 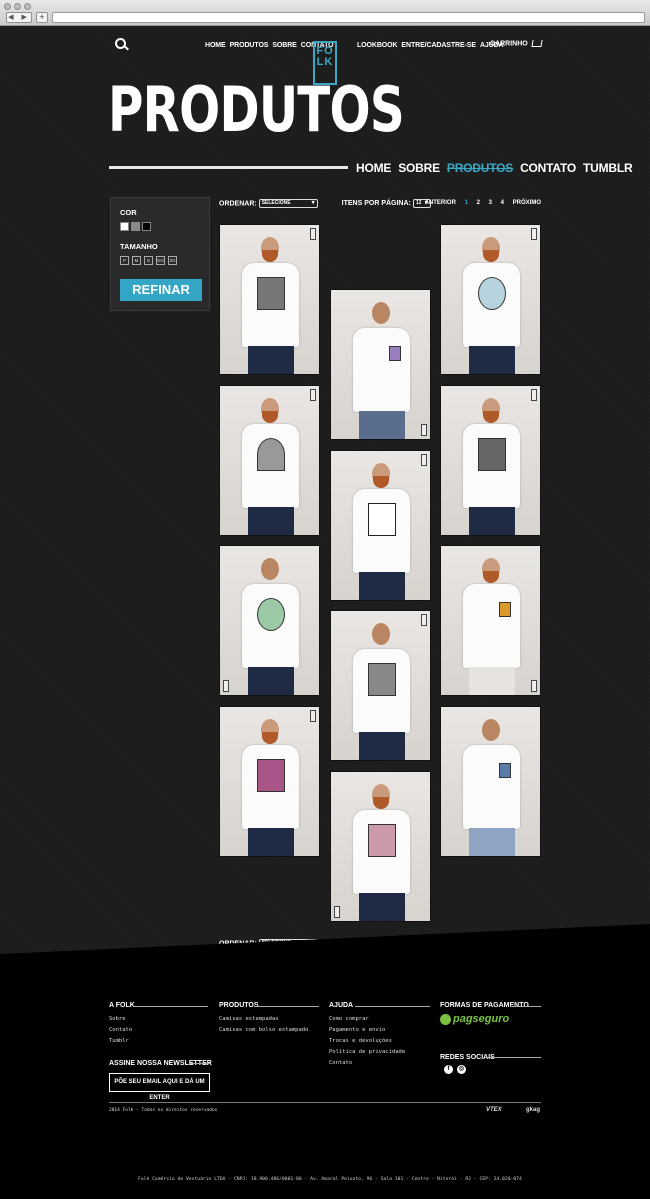 I want to click on tshirt-image, so click(x=491, y=787).